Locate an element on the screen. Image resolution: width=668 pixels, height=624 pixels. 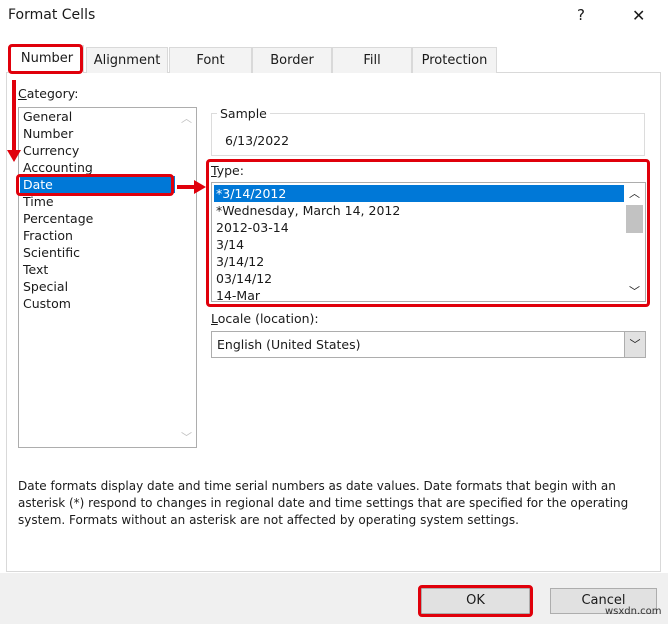
close-button: ✕ is located at coordinates (638, 15).